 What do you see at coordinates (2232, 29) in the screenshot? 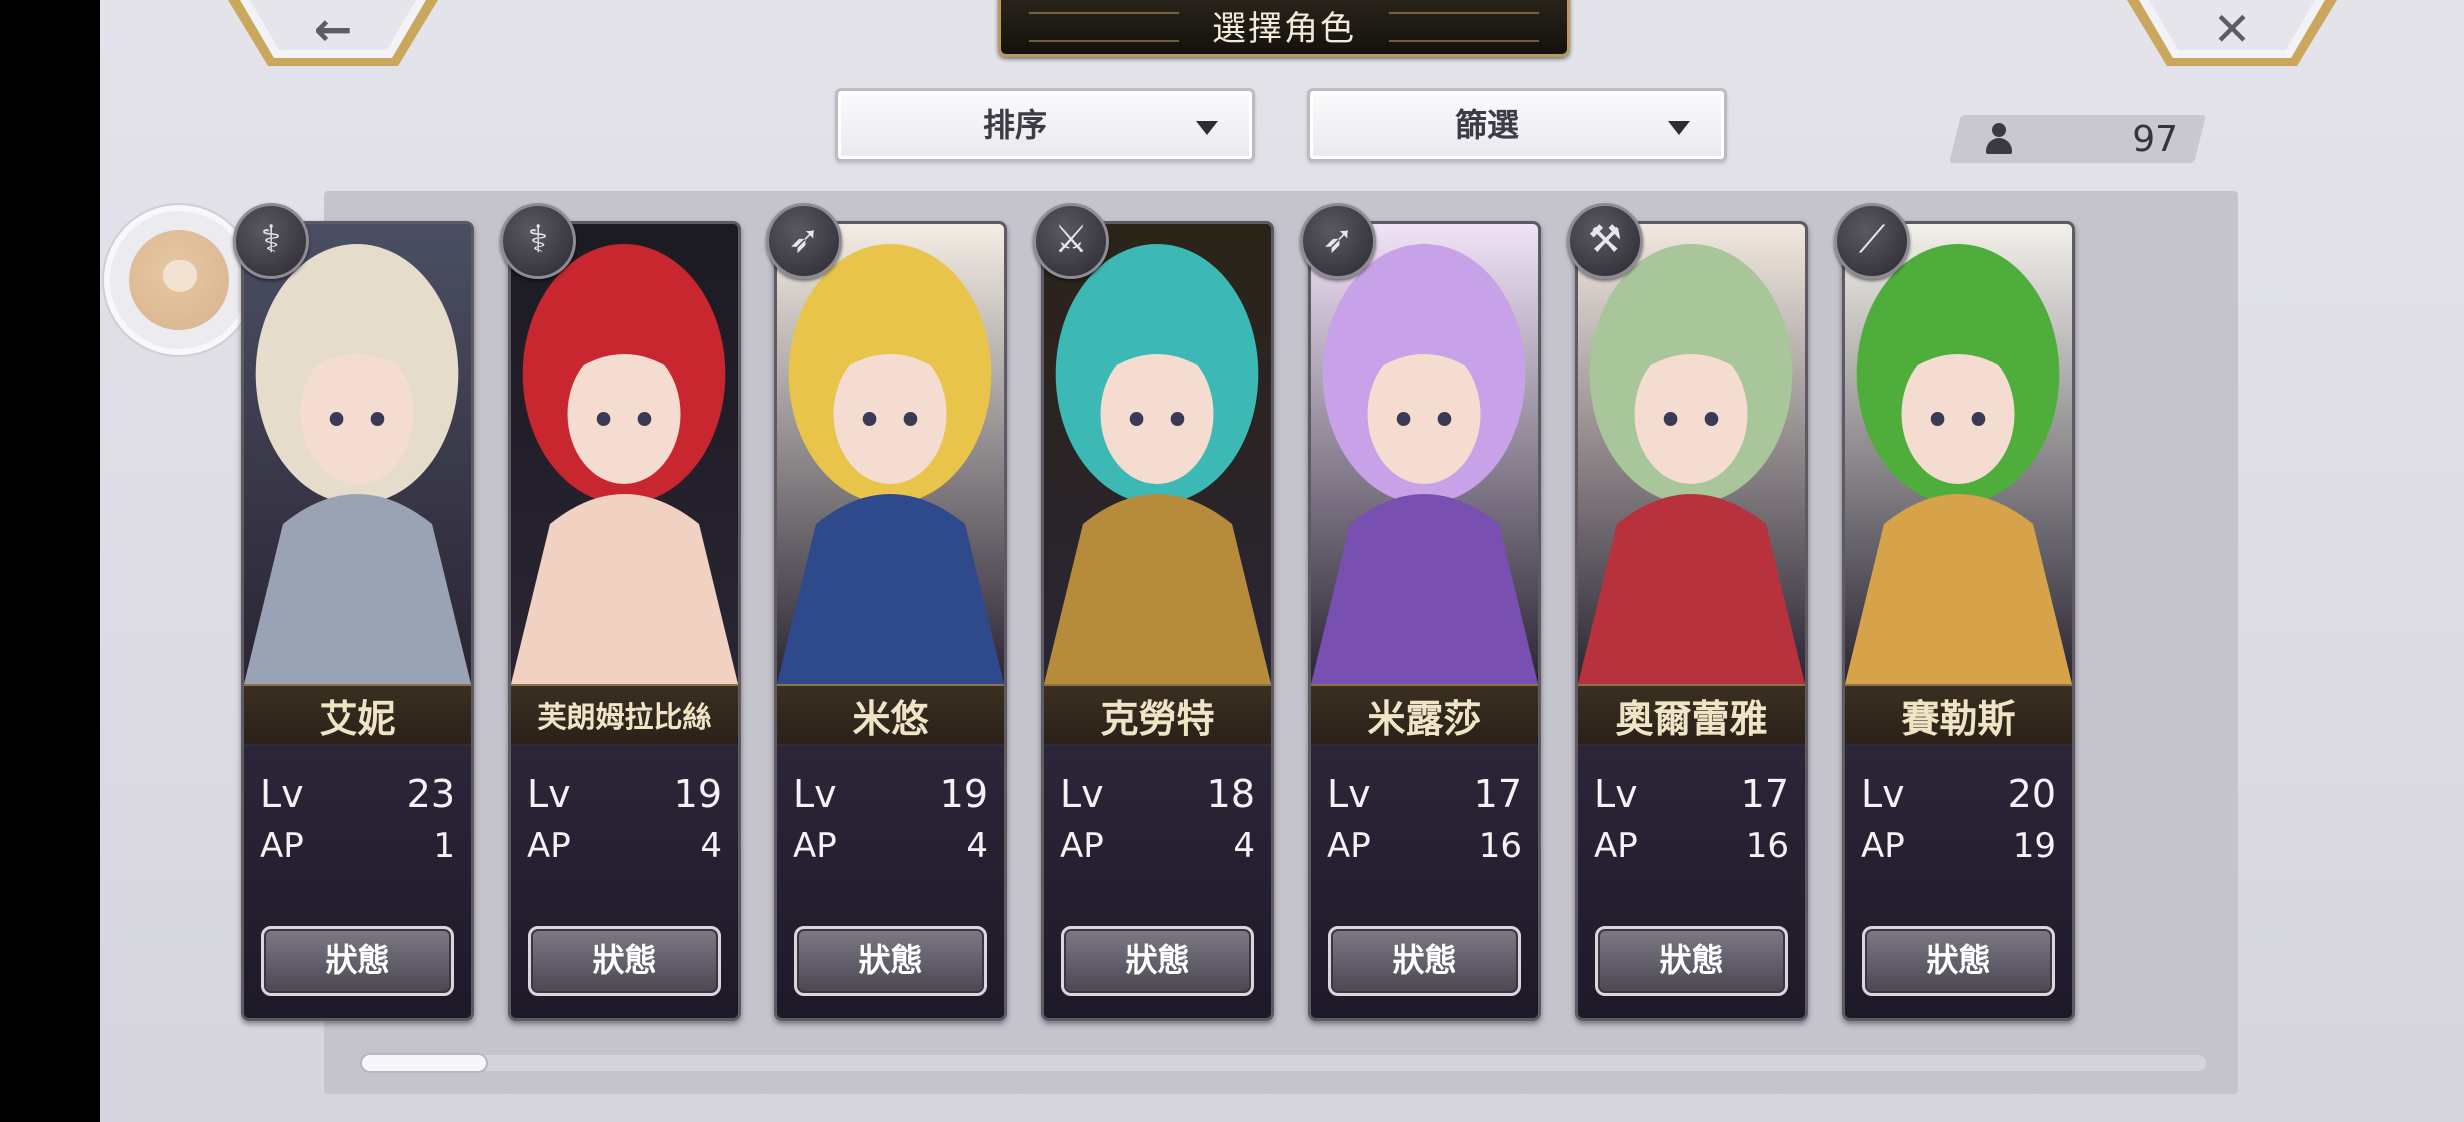
I see `close-icon: ✕` at bounding box center [2232, 29].